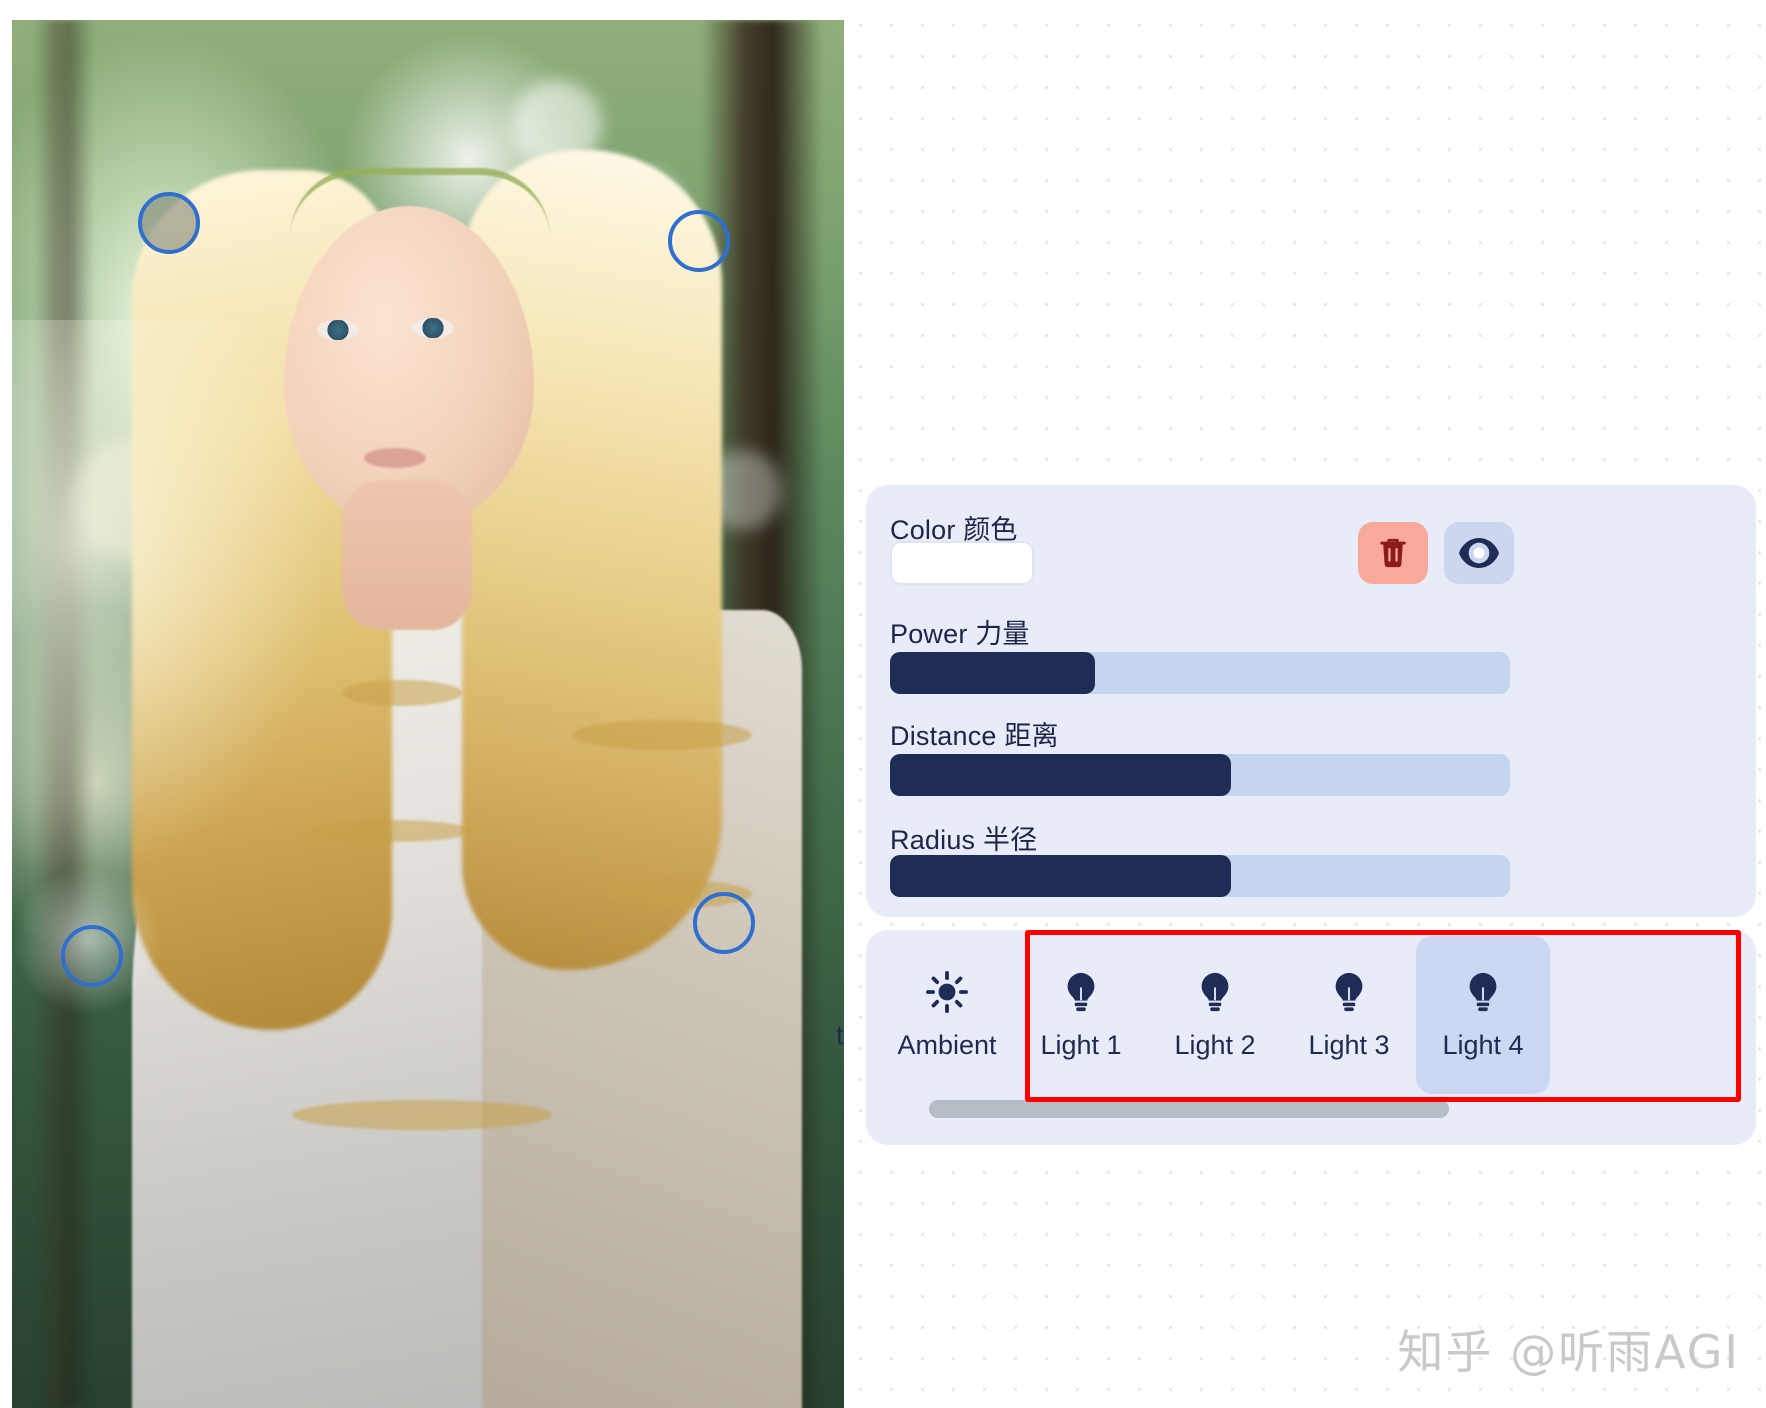  I want to click on light-tab-label: Light 1, so click(1081, 1044).